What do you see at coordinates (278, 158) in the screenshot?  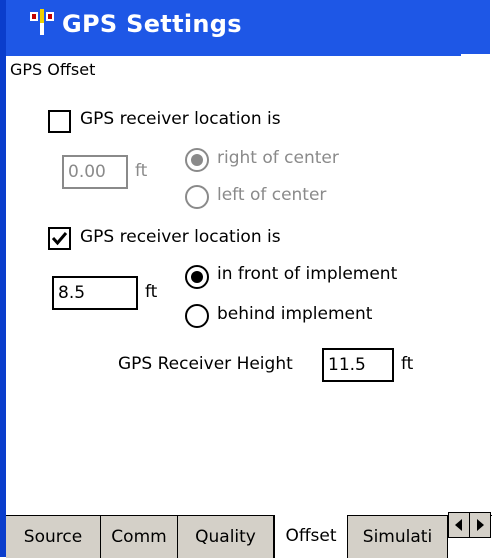 I see `right-of-center-label: right of center` at bounding box center [278, 158].